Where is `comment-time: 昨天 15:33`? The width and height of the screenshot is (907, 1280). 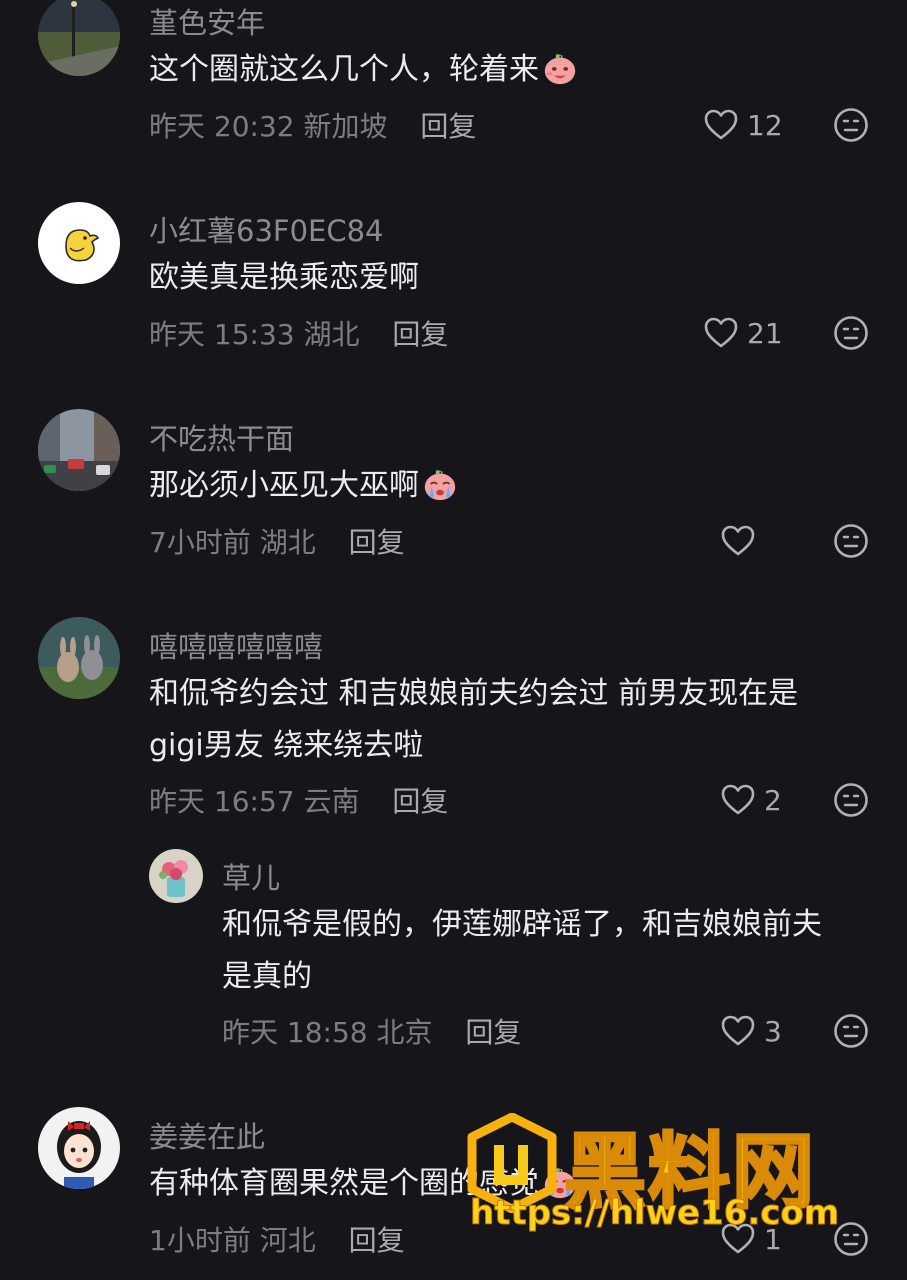 comment-time: 昨天 15:33 is located at coordinates (222, 334).